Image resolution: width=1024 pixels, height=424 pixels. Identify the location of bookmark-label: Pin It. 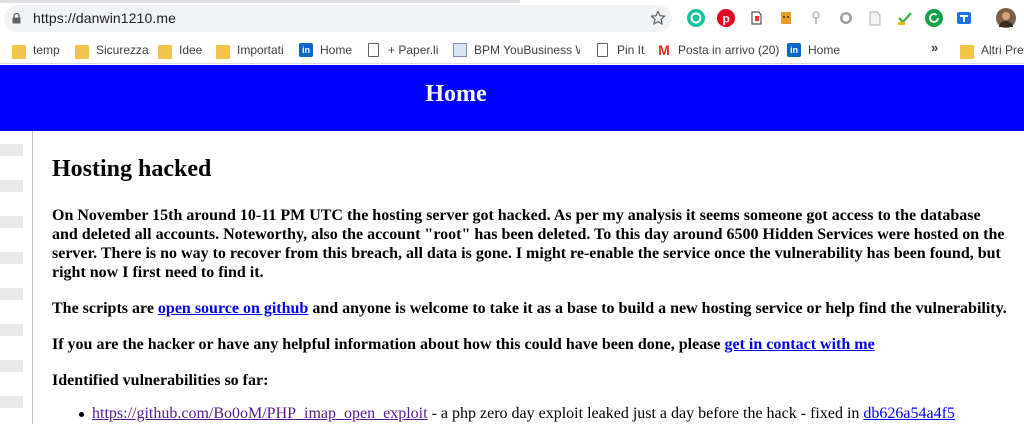
(631, 50).